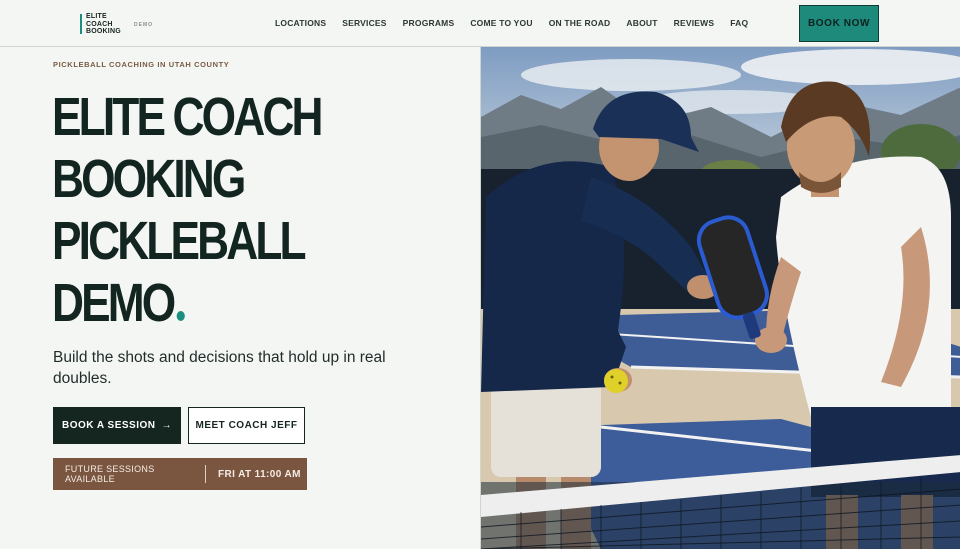  What do you see at coordinates (110, 474) in the screenshot?
I see `availability-label: FUTURE SESSIONS AVAILABLE` at bounding box center [110, 474].